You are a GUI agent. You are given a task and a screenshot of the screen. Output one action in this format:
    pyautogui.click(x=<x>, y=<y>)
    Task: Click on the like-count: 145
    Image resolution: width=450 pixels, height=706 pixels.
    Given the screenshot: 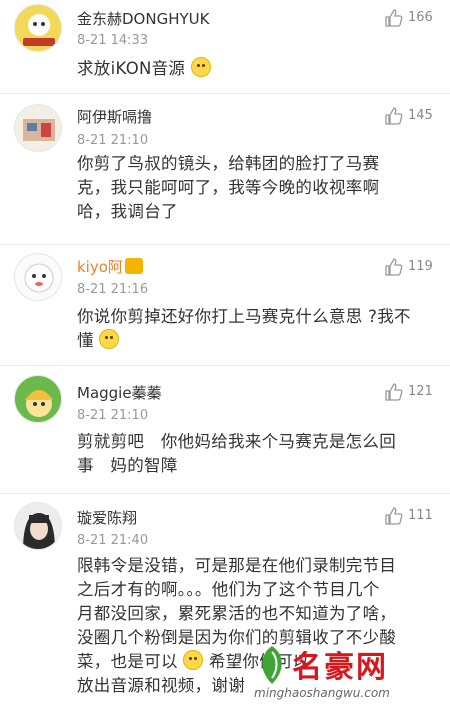 What is the action you would take?
    pyautogui.click(x=420, y=115)
    